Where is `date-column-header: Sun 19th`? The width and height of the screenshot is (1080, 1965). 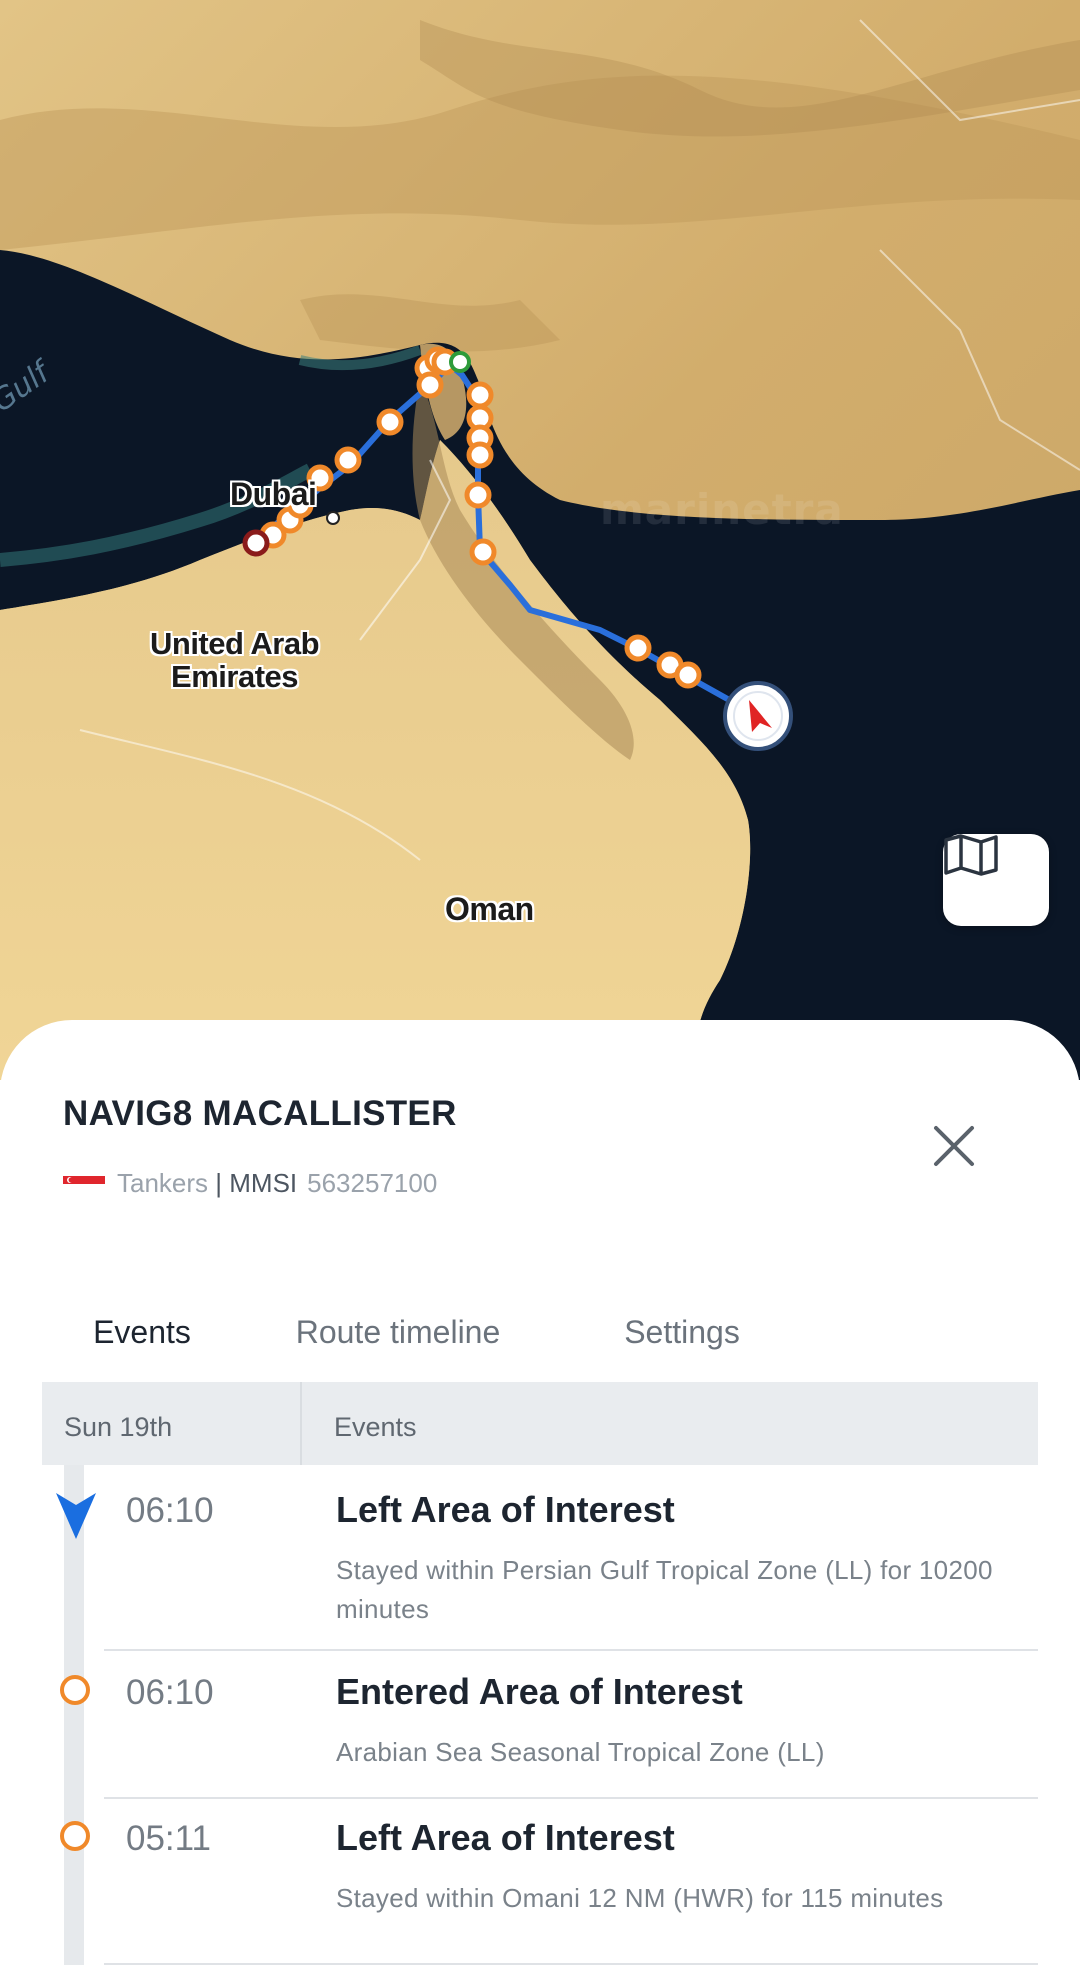 date-column-header: Sun 19th is located at coordinates (172, 1423).